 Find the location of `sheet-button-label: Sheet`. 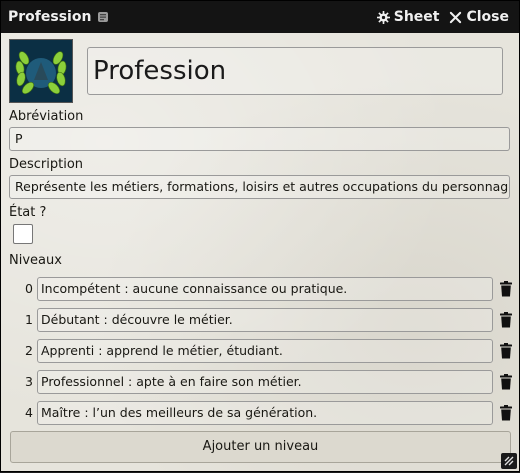

sheet-button-label: Sheet is located at coordinates (416, 17).